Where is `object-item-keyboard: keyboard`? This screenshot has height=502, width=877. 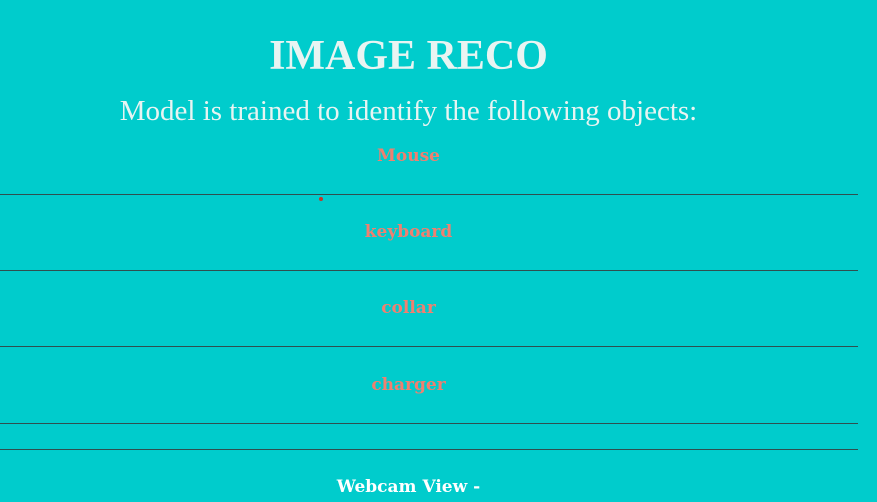
object-item-keyboard: keyboard is located at coordinates (408, 232).